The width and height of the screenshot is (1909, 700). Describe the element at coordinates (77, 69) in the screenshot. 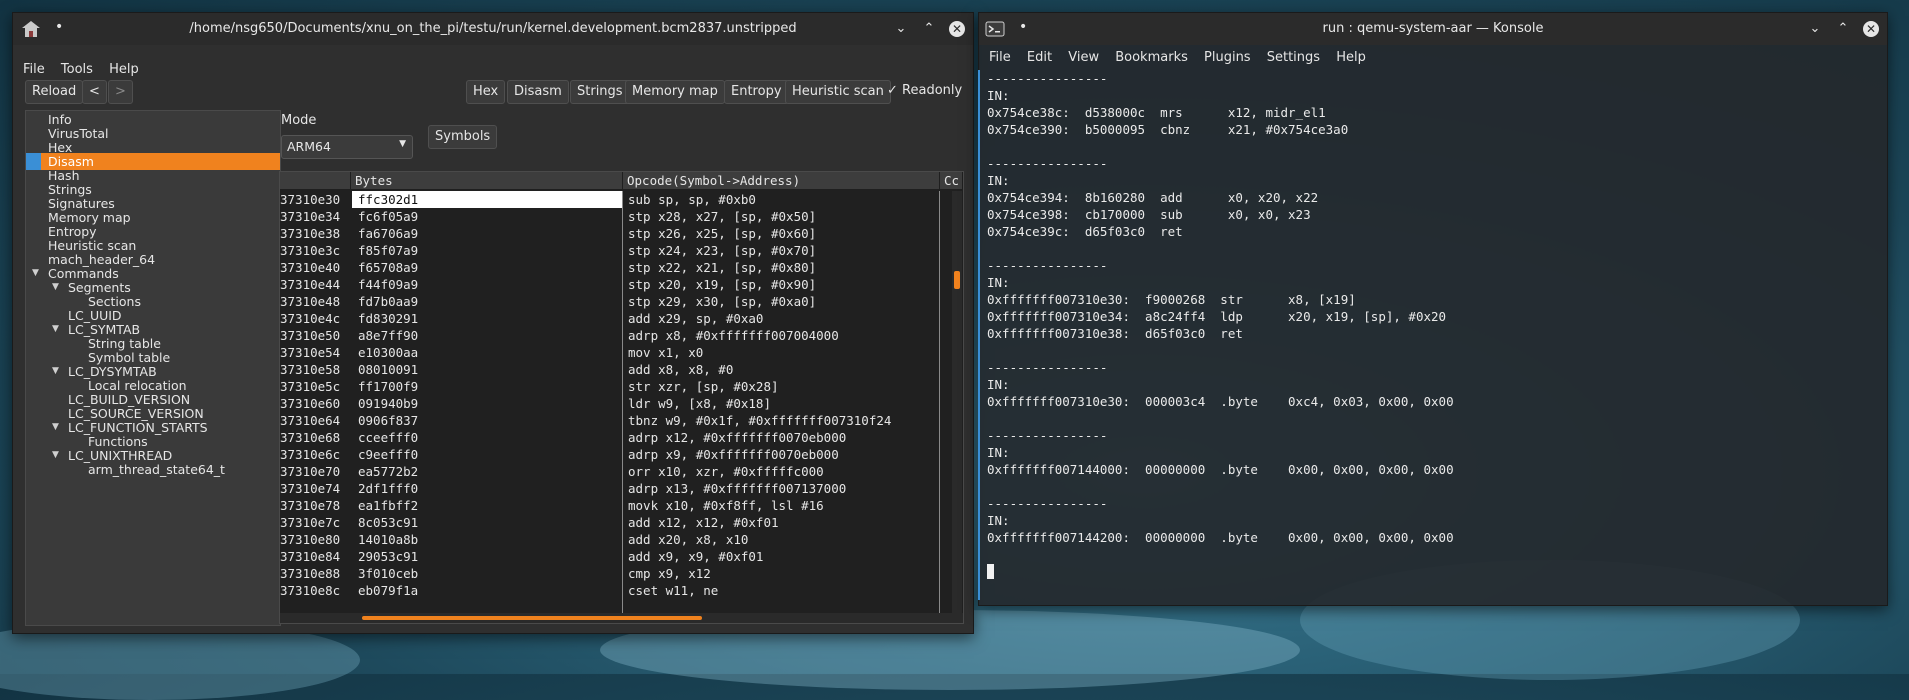

I see `menu-tools: Tools` at that location.